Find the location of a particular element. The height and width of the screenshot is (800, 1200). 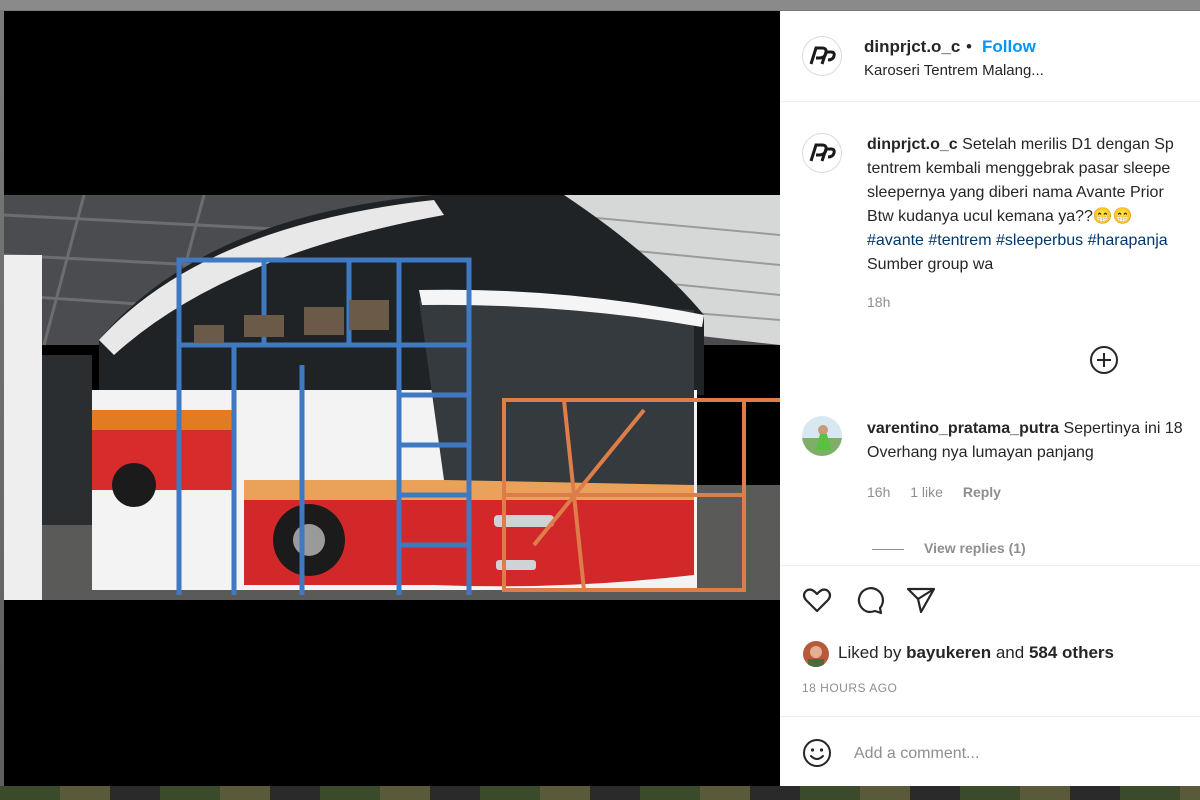

caption-time: 18h is located at coordinates (878, 302).